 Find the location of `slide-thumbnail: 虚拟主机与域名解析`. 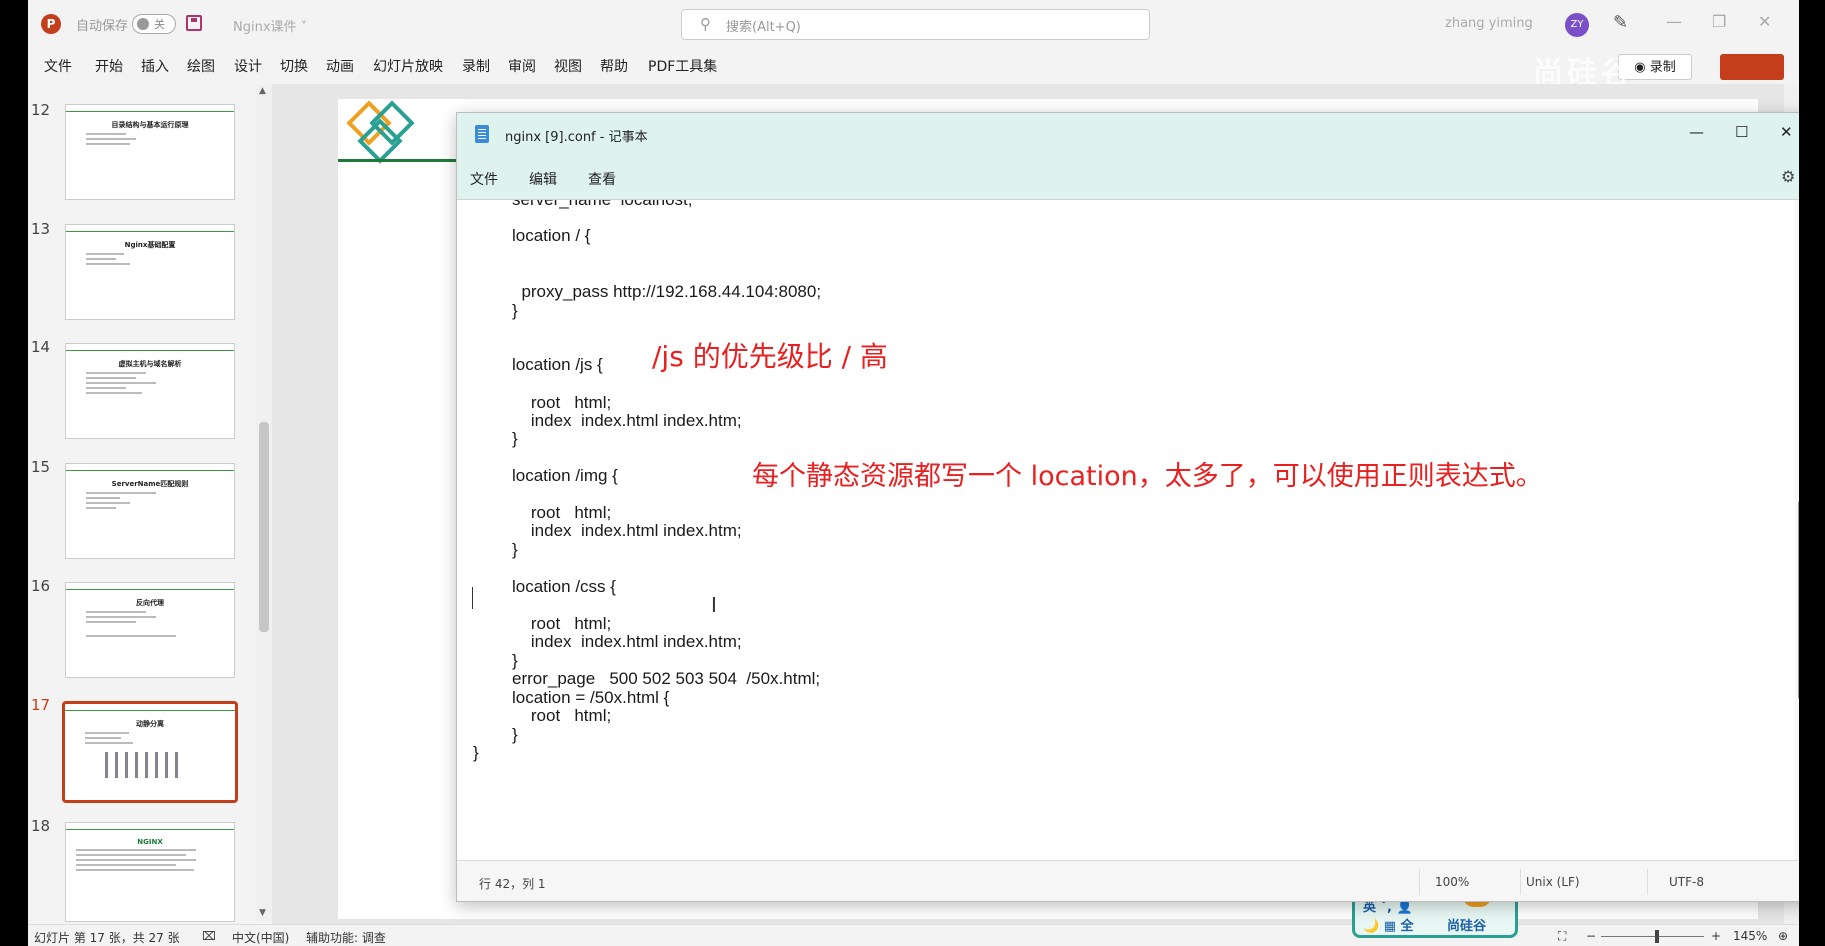

slide-thumbnail: 虚拟主机与域名解析 is located at coordinates (150, 391).